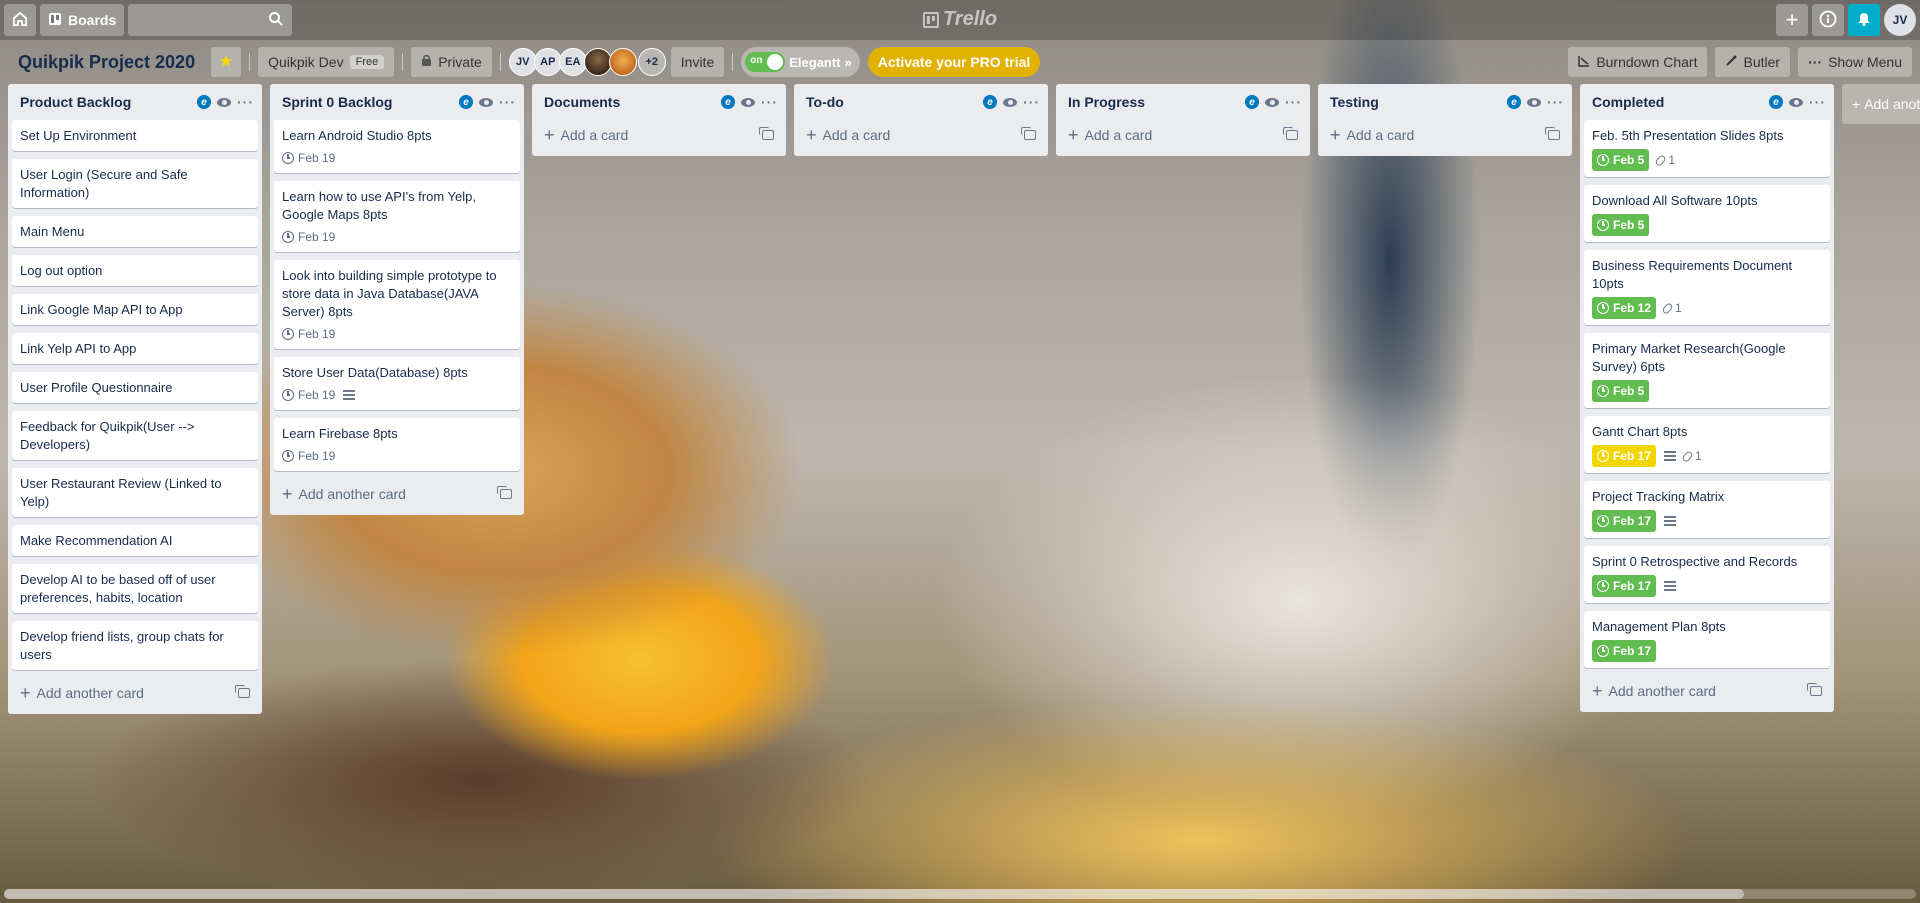  What do you see at coordinates (1624, 308) in the screenshot?
I see `due-date-badge: Feb 12` at bounding box center [1624, 308].